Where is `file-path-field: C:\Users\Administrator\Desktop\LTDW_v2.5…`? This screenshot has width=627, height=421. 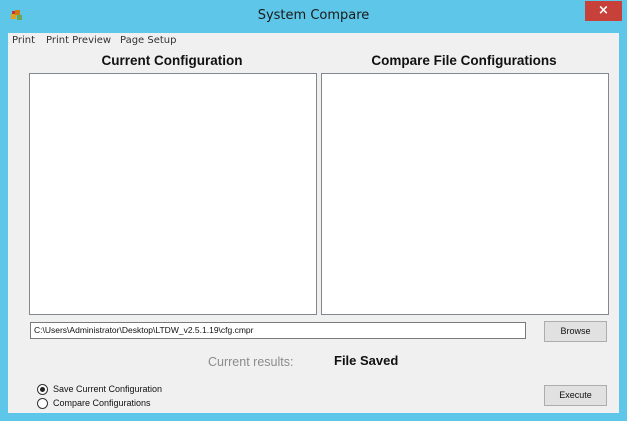
file-path-field: C:\Users\Administrator\Desktop\LTDW_v2.5… is located at coordinates (278, 330).